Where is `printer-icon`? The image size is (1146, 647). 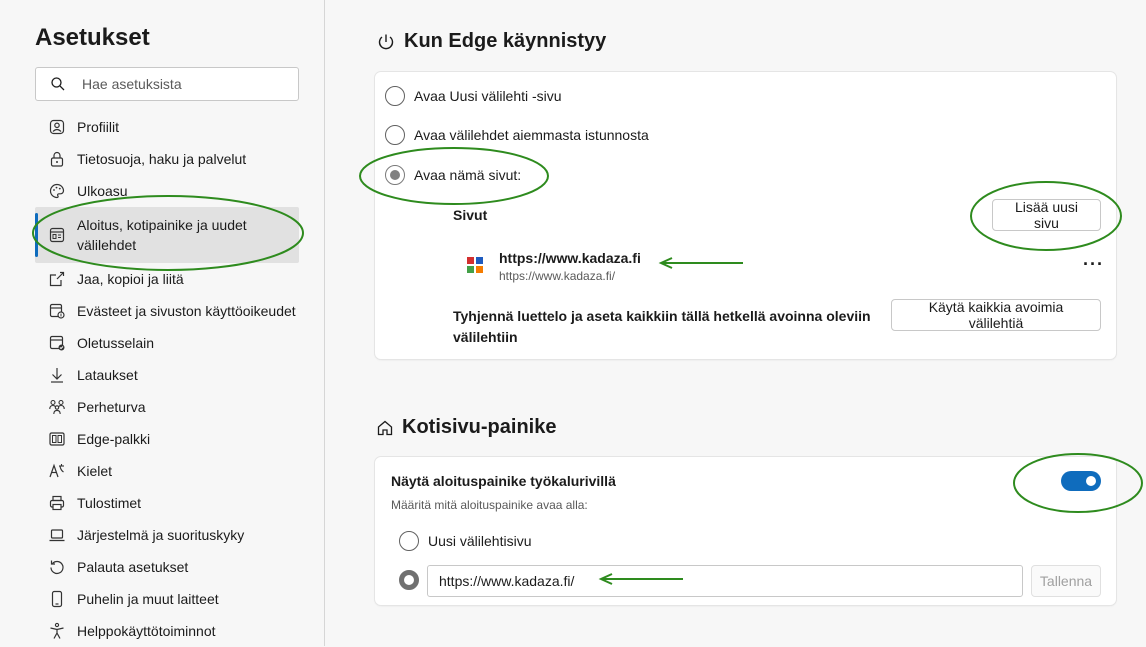
printer-icon is located at coordinates (57, 503).